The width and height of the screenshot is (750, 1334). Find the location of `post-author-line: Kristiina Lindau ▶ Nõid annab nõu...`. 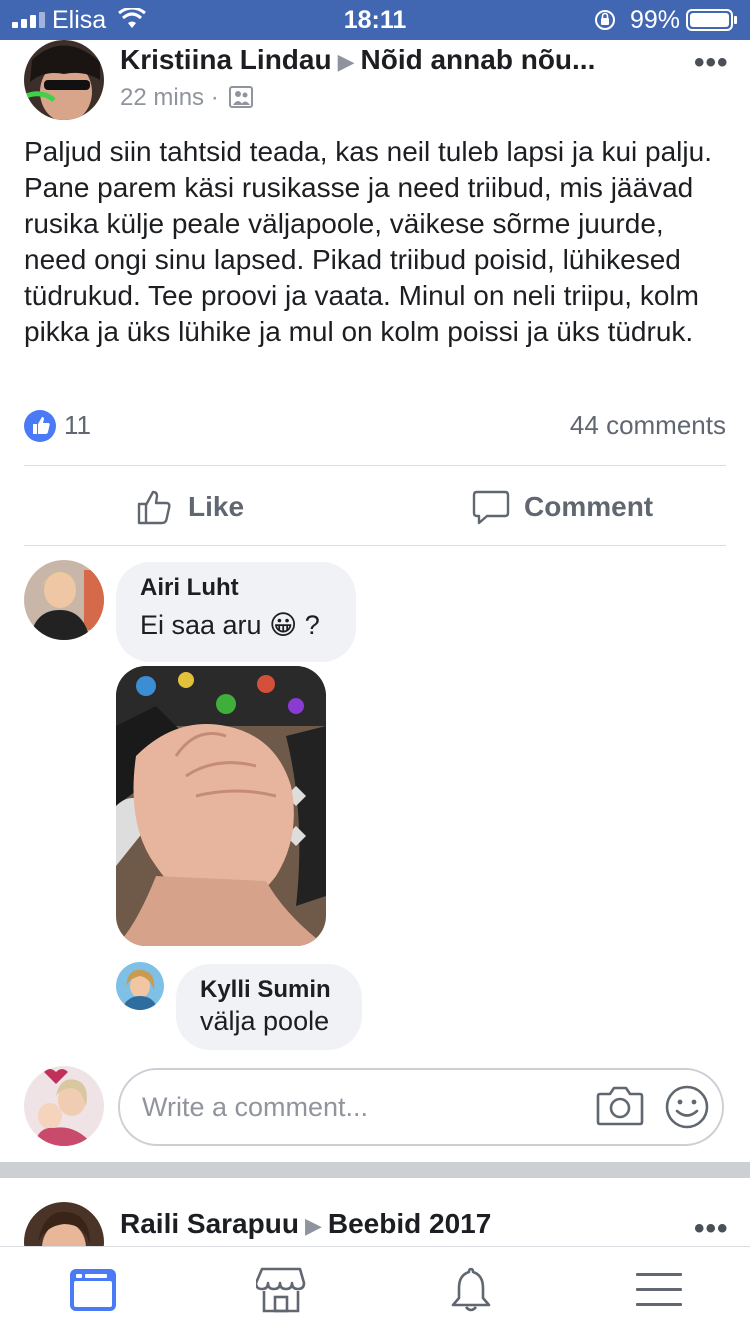

post-author-line: Kristiina Lindau ▶ Nõid annab nõu... is located at coordinates (357, 60).